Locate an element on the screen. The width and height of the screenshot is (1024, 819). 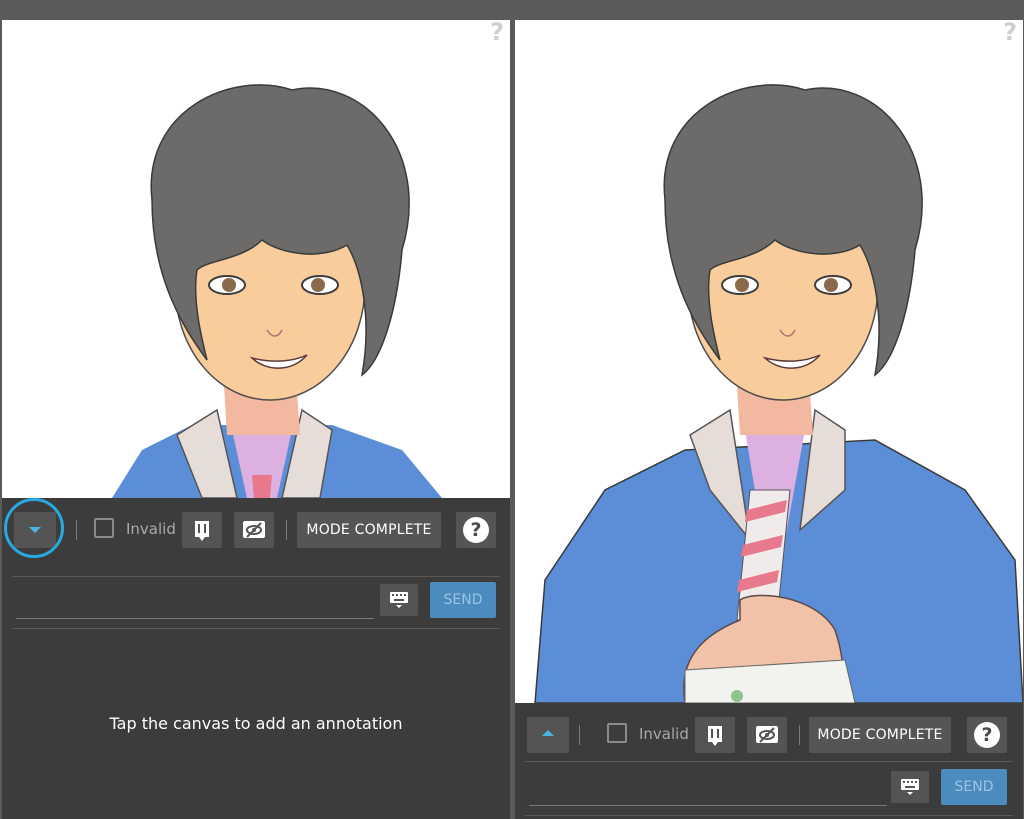
expand-toolbar-button is located at coordinates (548, 735).